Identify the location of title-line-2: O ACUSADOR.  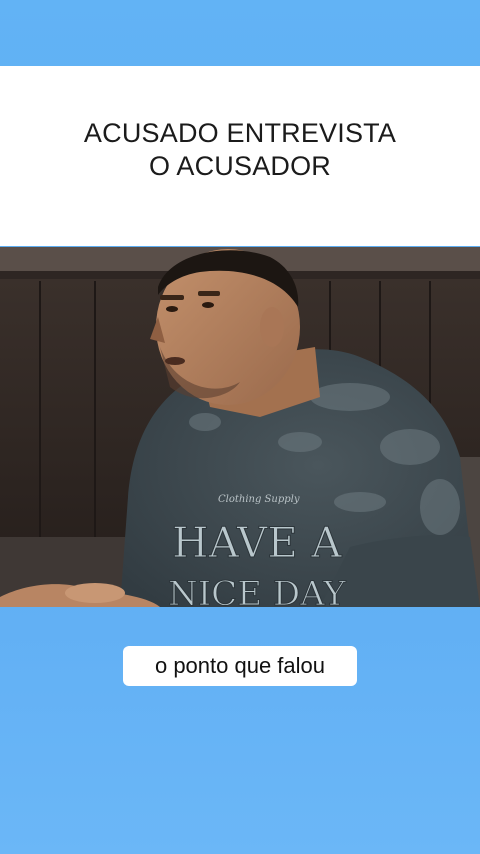
(240, 166).